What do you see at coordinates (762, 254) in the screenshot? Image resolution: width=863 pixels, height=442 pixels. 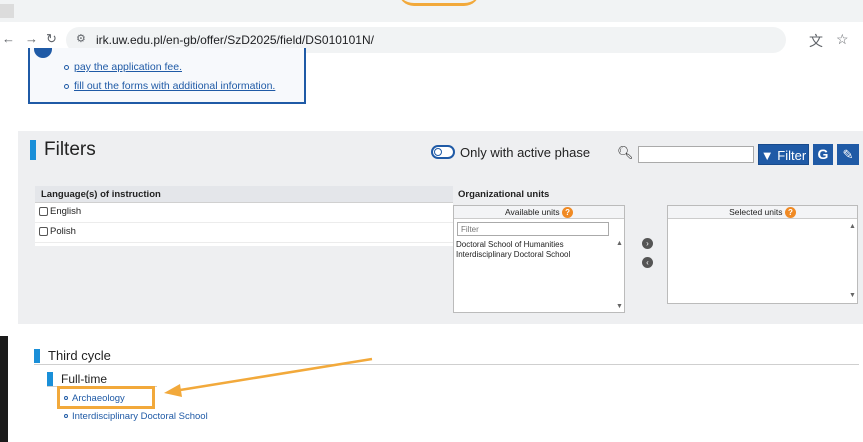 I see `selected-units-box: Selected units ? ▲ ▼` at bounding box center [762, 254].